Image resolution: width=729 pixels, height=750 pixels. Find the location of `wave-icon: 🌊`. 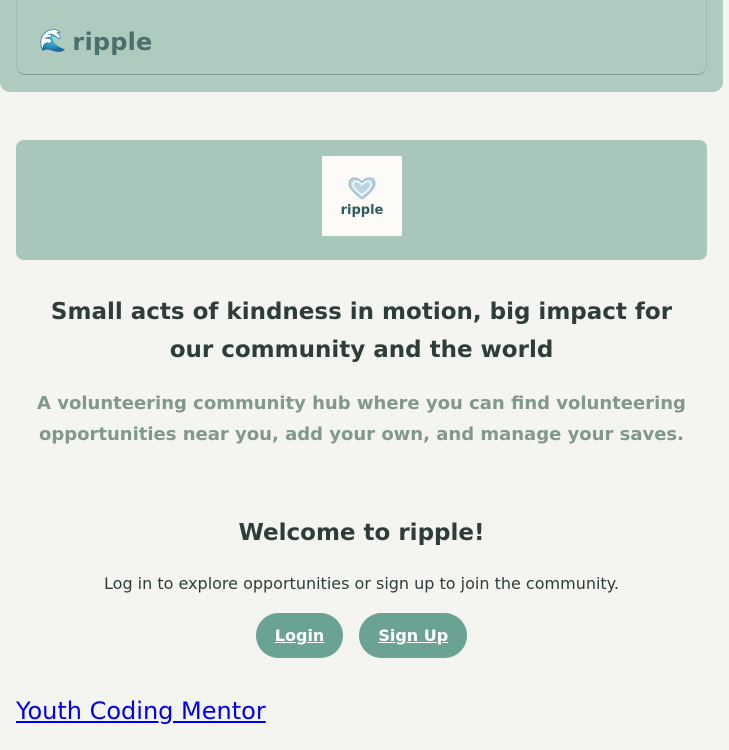

wave-icon: 🌊 is located at coordinates (53, 41).